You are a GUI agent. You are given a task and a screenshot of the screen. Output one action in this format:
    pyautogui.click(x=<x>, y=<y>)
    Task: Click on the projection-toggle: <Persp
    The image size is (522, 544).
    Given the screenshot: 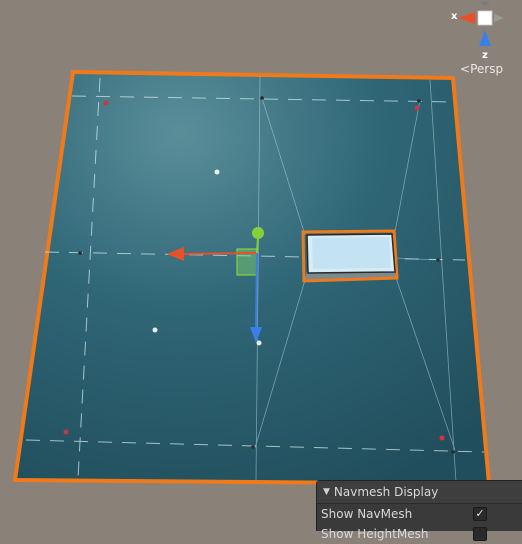 What is the action you would take?
    pyautogui.click(x=481, y=69)
    